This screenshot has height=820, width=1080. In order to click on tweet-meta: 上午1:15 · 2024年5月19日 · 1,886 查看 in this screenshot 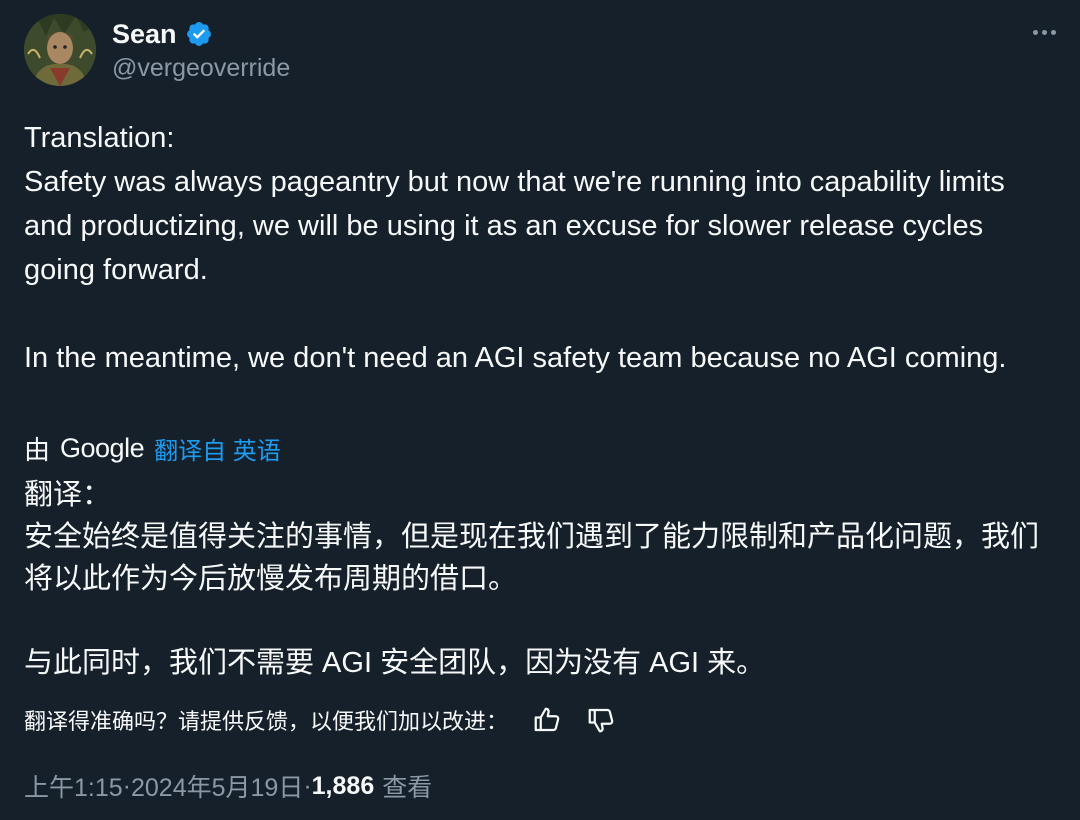, I will do `click(228, 786)`.